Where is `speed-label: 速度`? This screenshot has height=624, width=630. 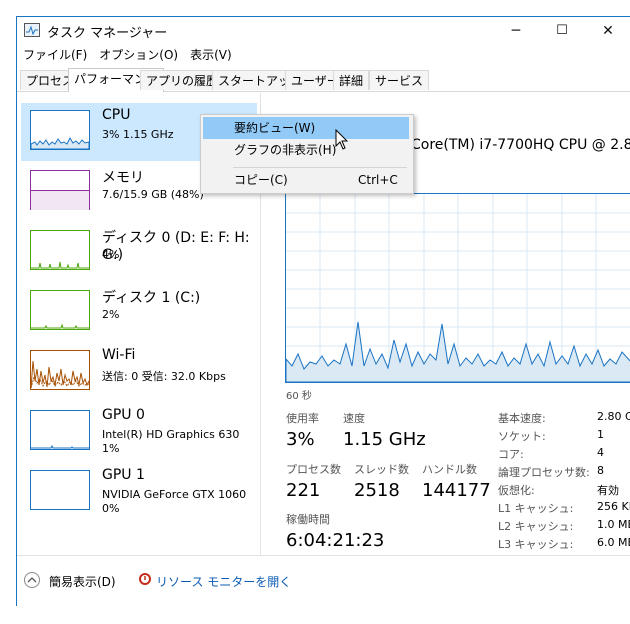
speed-label: 速度 is located at coordinates (354, 418).